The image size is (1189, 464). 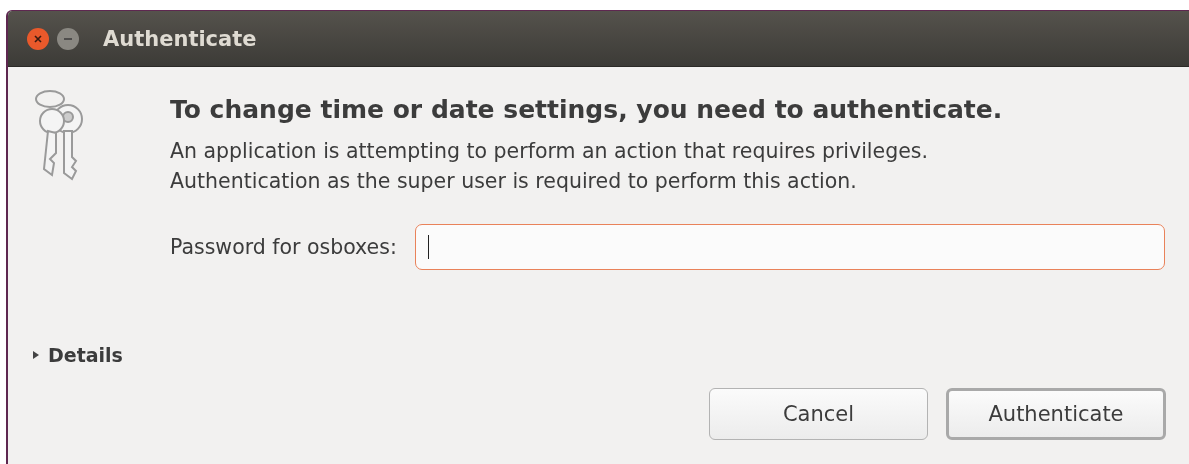 I want to click on cancel-button: Cancel, so click(x=818, y=414).